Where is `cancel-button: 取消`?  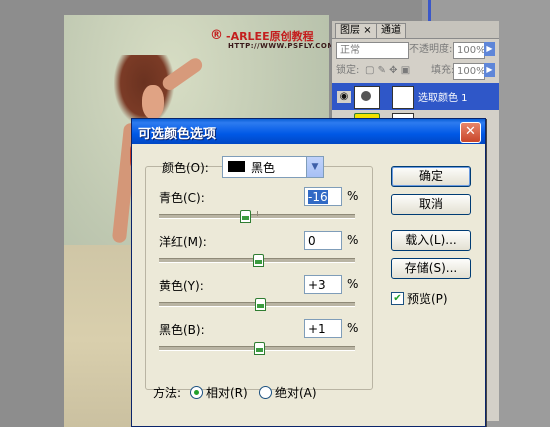 cancel-button: 取消 is located at coordinates (431, 204).